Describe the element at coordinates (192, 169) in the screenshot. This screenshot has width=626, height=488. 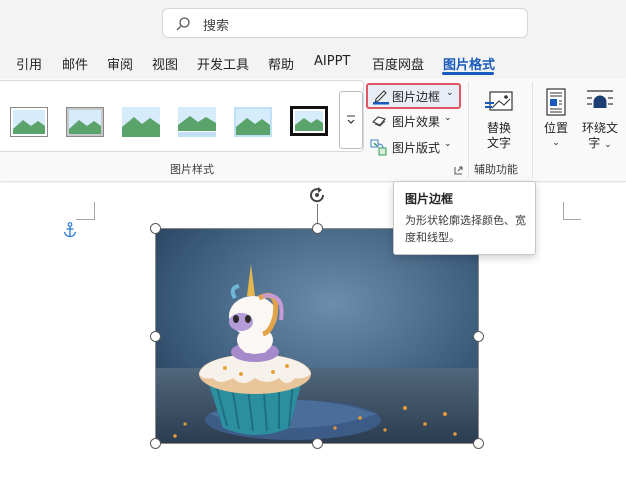
I see `picture-styles-group-label: 图片样式` at that location.